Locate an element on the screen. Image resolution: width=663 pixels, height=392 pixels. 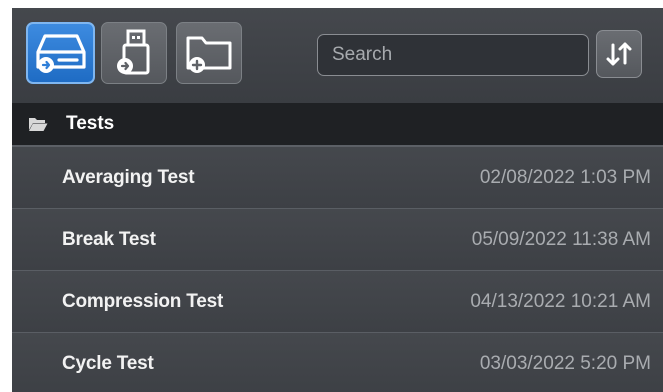
item-name: Compression Test is located at coordinates (143, 301).